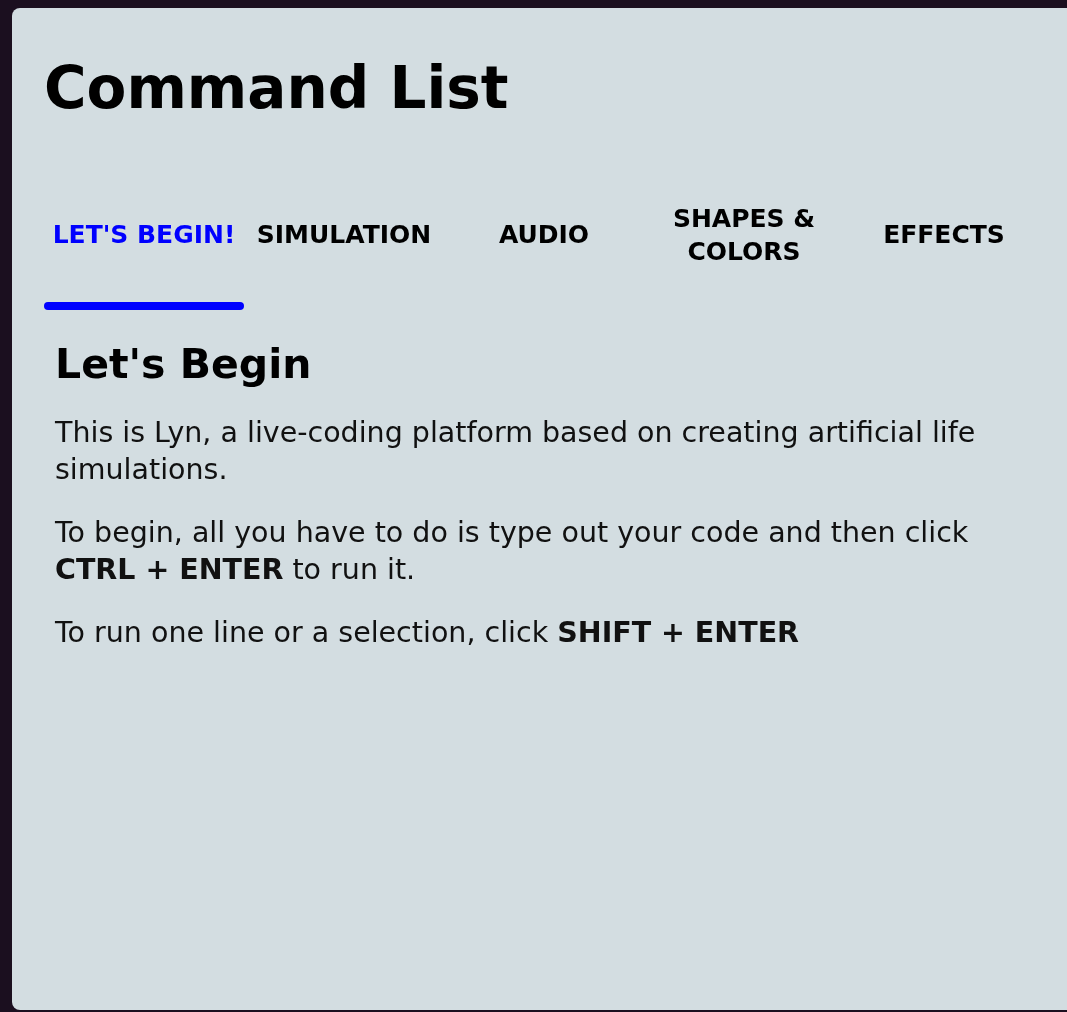 The width and height of the screenshot is (1067, 1012). Describe the element at coordinates (183, 363) in the screenshot. I see `section-heading: Let's Begin` at that location.